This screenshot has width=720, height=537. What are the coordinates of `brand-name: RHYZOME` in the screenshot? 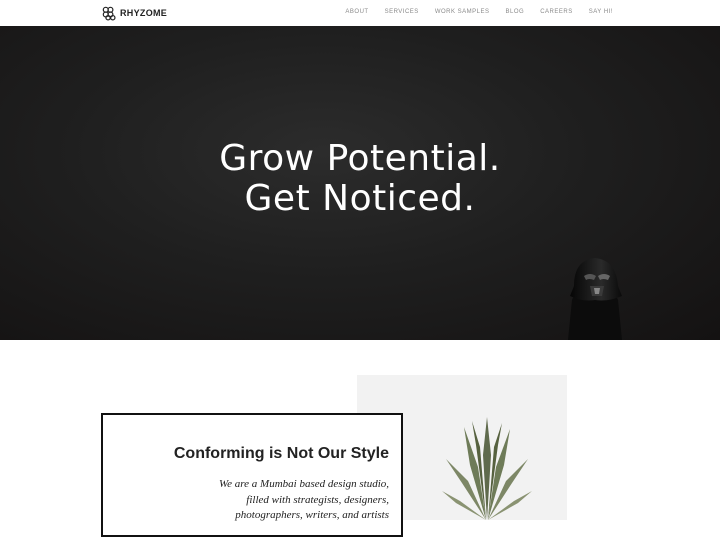 It's located at (144, 13).